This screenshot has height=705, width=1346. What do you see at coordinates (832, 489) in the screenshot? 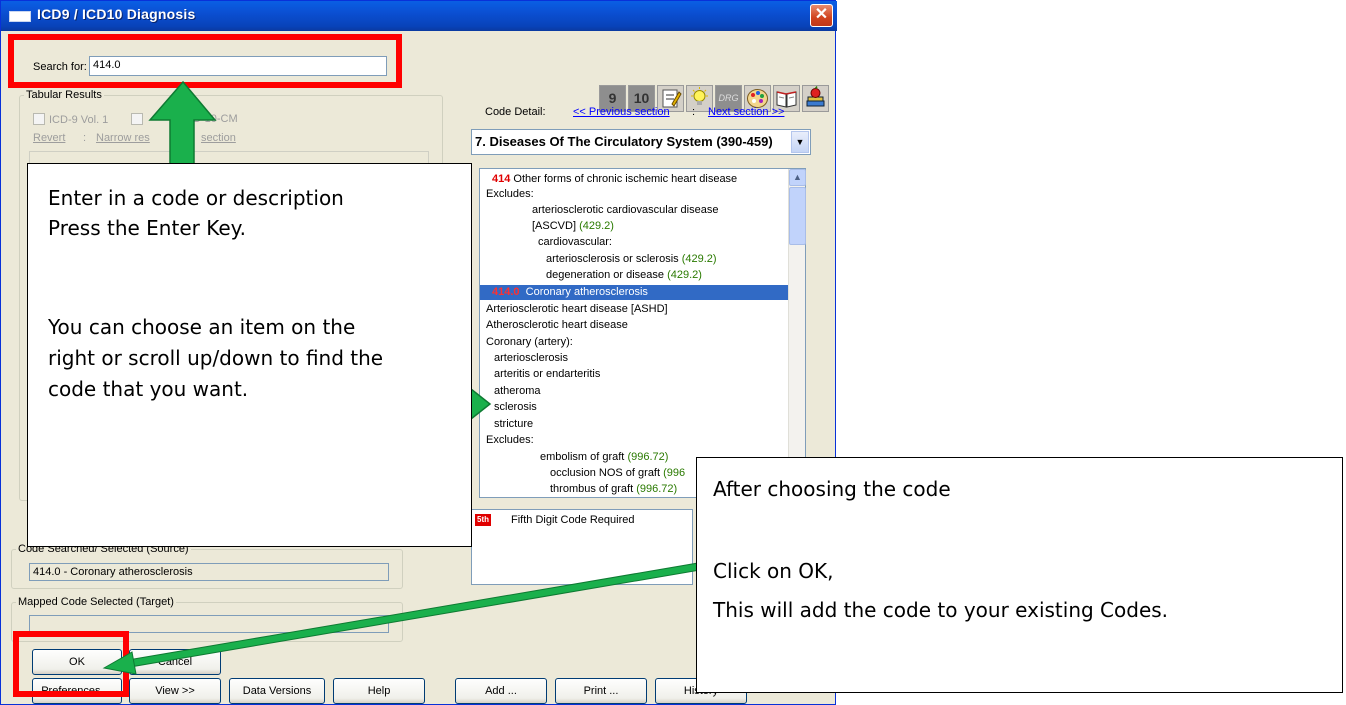
I see `callout-right-line1: After choosing the code` at bounding box center [832, 489].